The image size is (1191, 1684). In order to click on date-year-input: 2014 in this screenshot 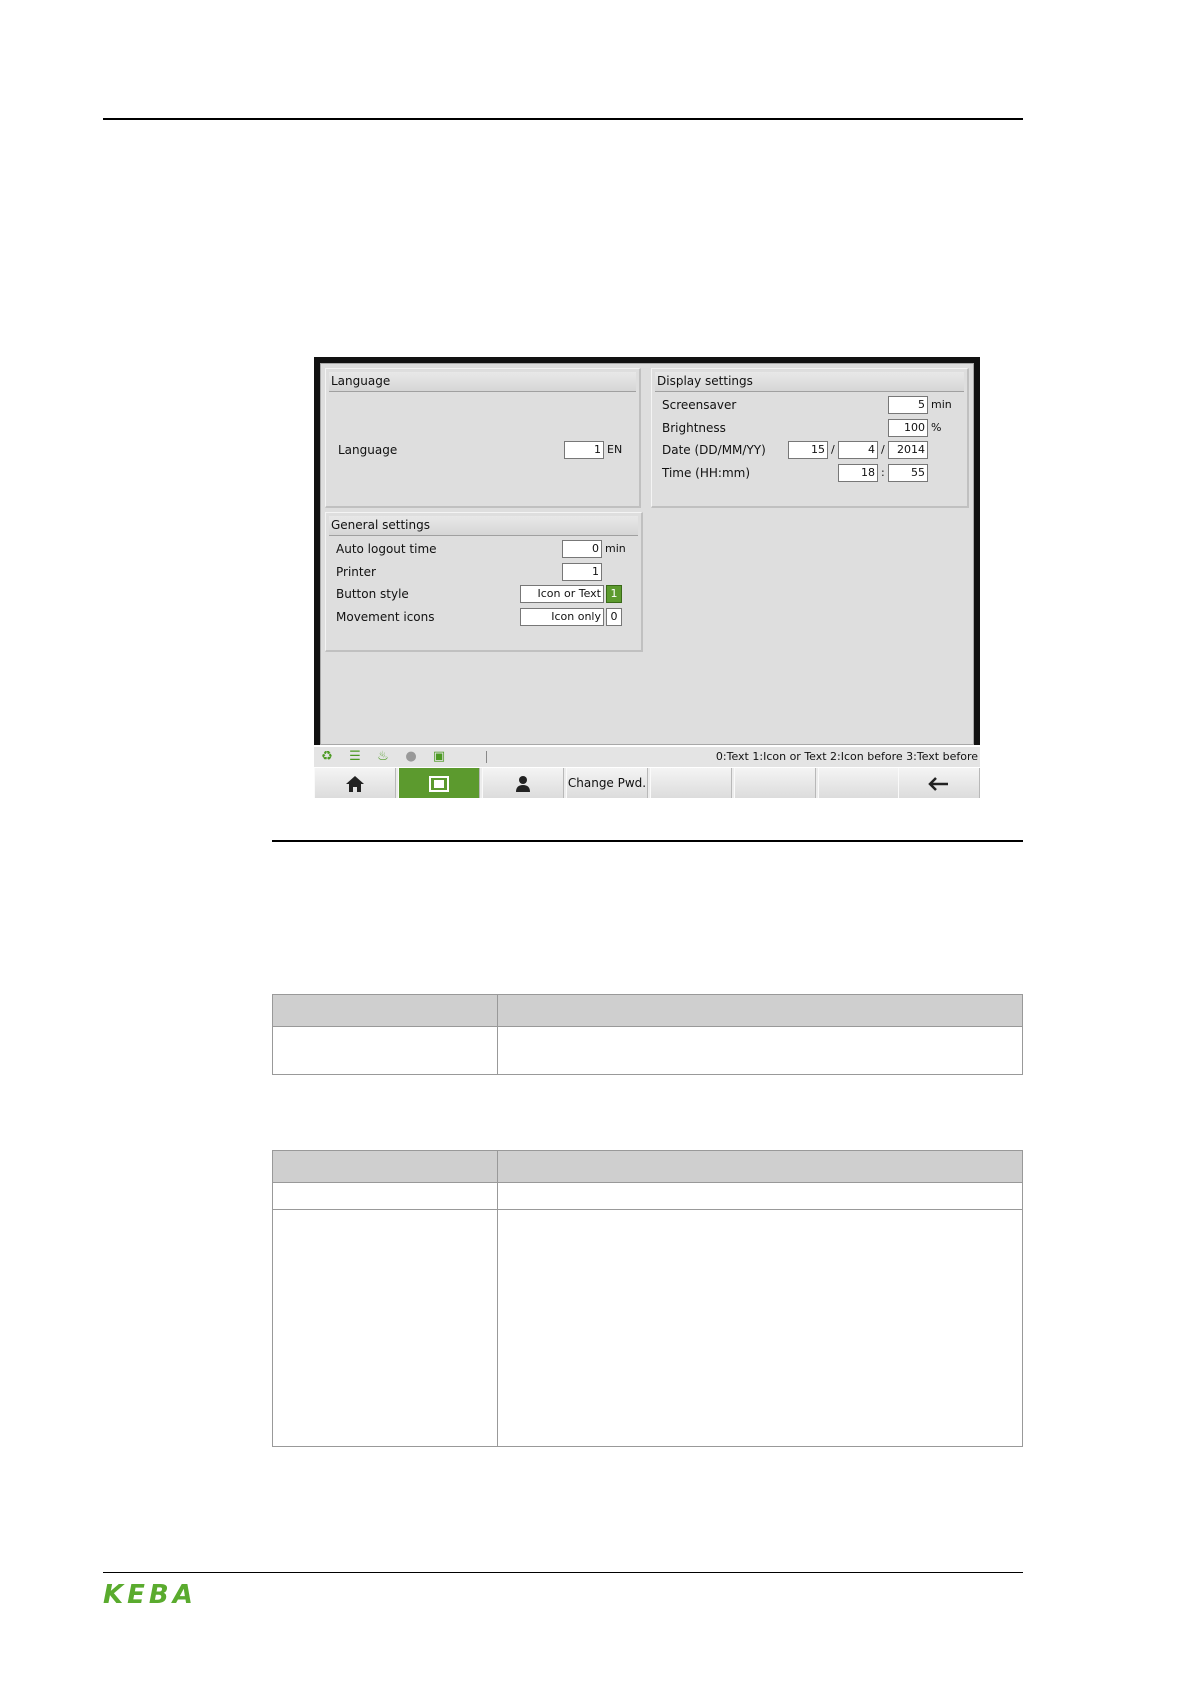, I will do `click(908, 450)`.